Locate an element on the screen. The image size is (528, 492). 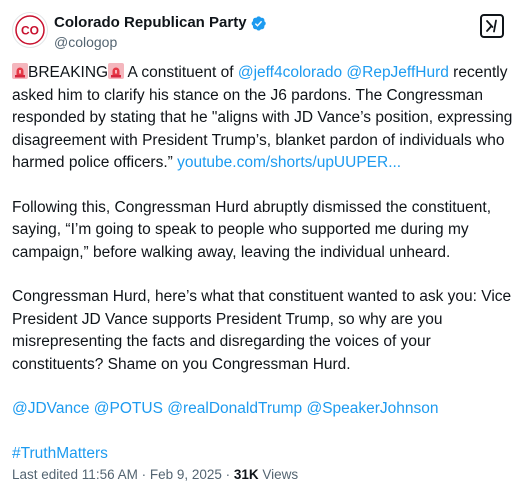
mention-link: @JDVance is located at coordinates (50, 408).